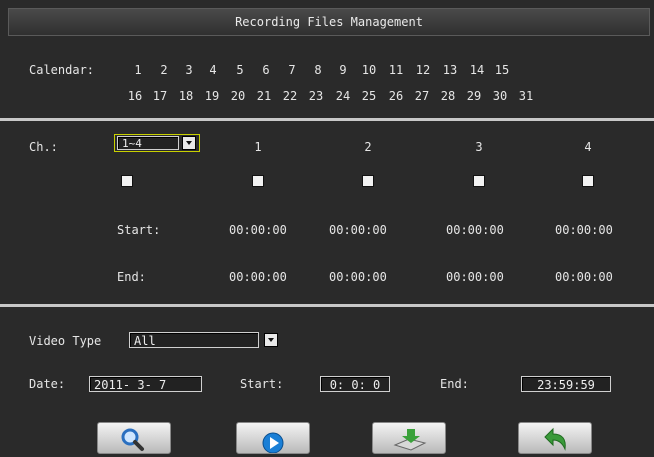 This screenshot has height=457, width=654. Describe the element at coordinates (47, 384) in the screenshot. I see `date-label: Date:` at that location.